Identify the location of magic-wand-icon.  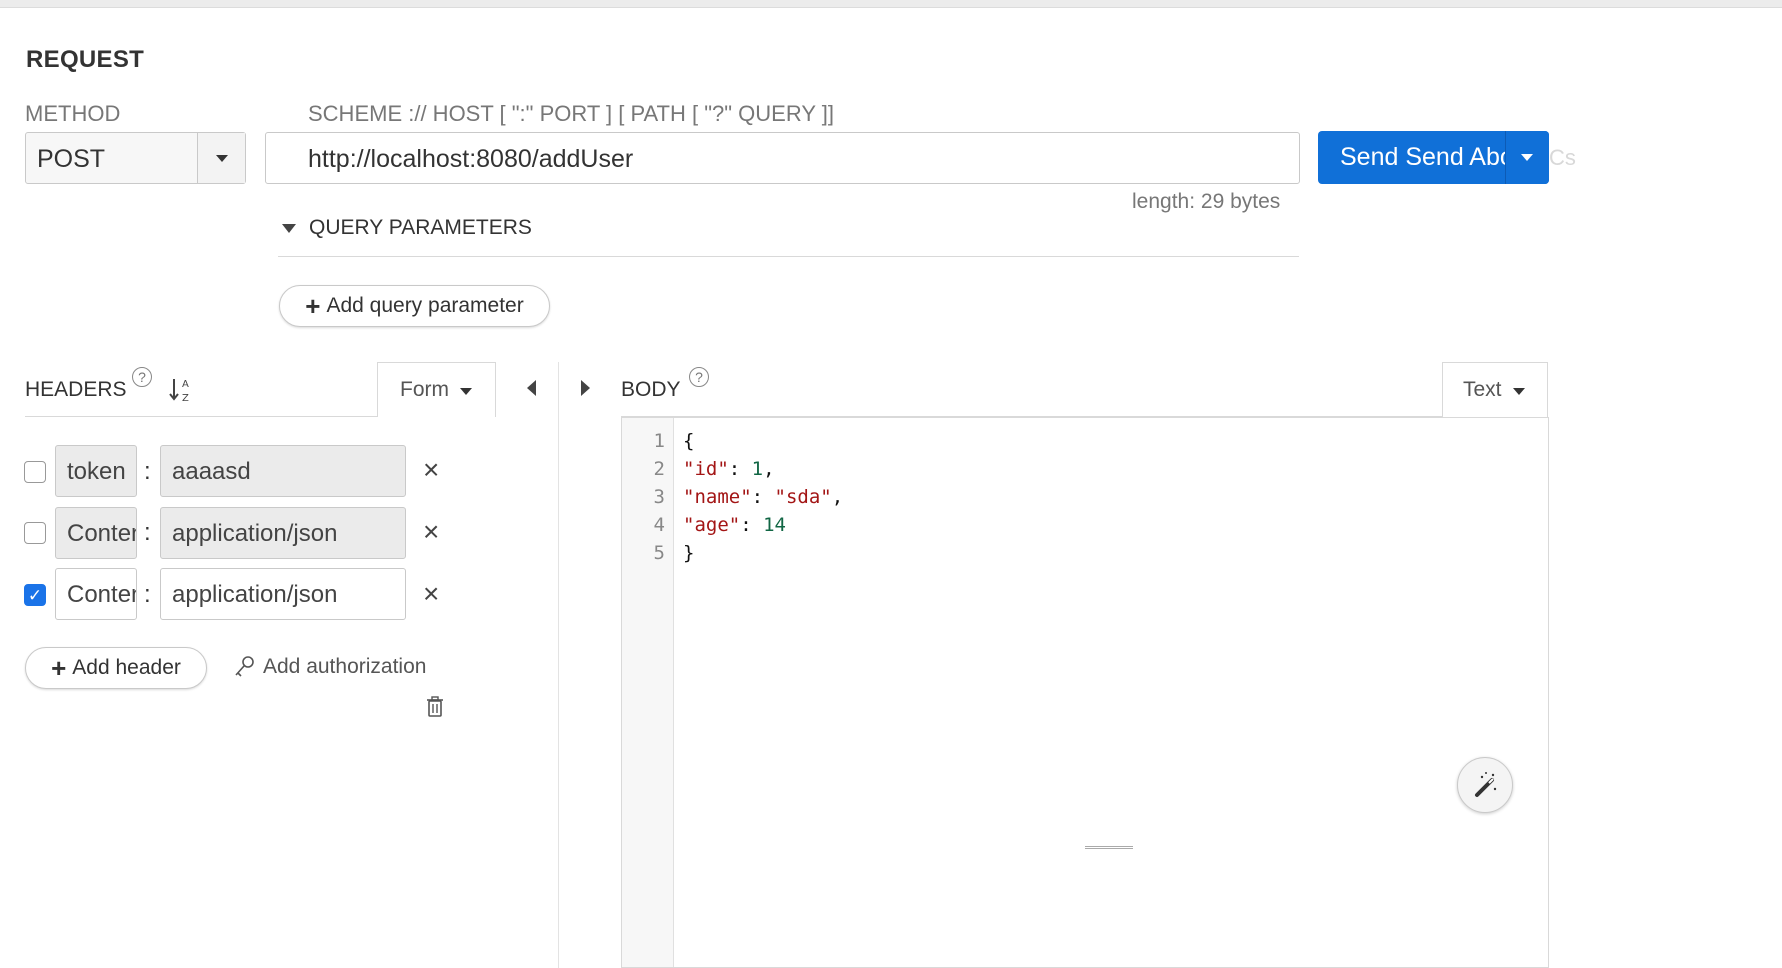
(1486, 784).